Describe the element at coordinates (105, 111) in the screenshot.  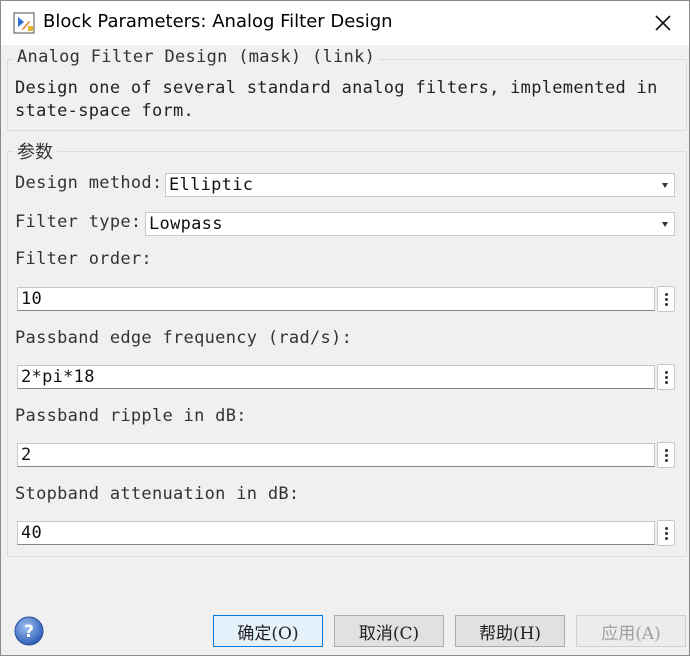
I see `description-line-2: state-space form.` at that location.